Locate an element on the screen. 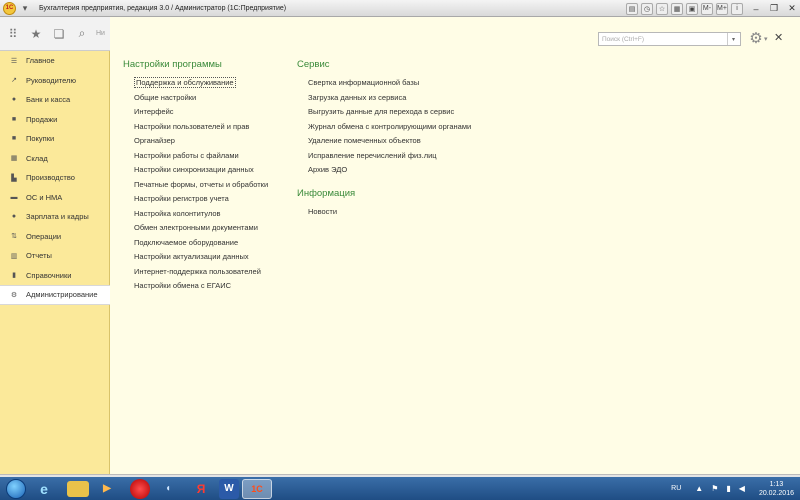 The image size is (800, 500). sidebar-item-manager: ↗ Руководителю is located at coordinates (54, 81).